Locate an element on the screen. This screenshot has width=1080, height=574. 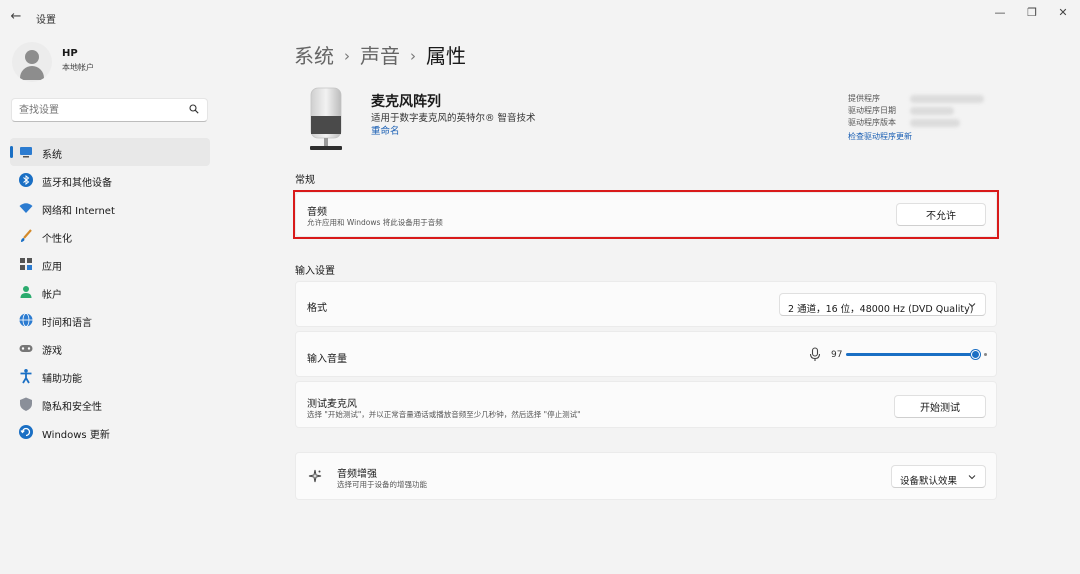
device-name: 麦克风阵列 is located at coordinates (406, 102).